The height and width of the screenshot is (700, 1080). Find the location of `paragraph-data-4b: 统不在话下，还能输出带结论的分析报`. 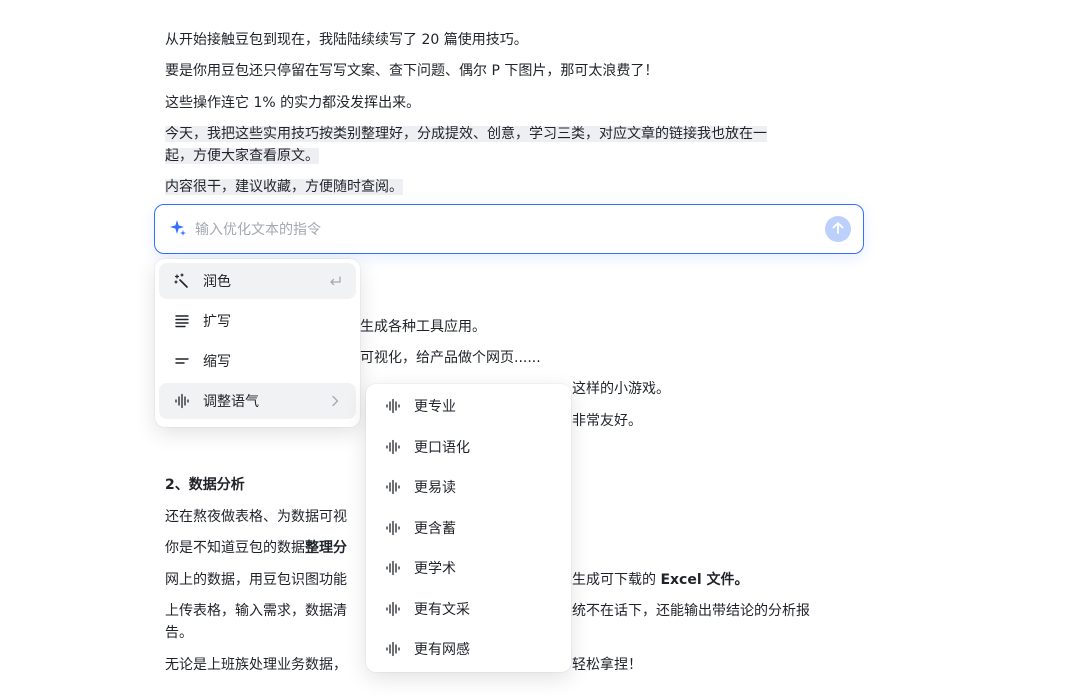

paragraph-data-4b: 统不在话下，还能输出带结论的分析报 is located at coordinates (691, 611).